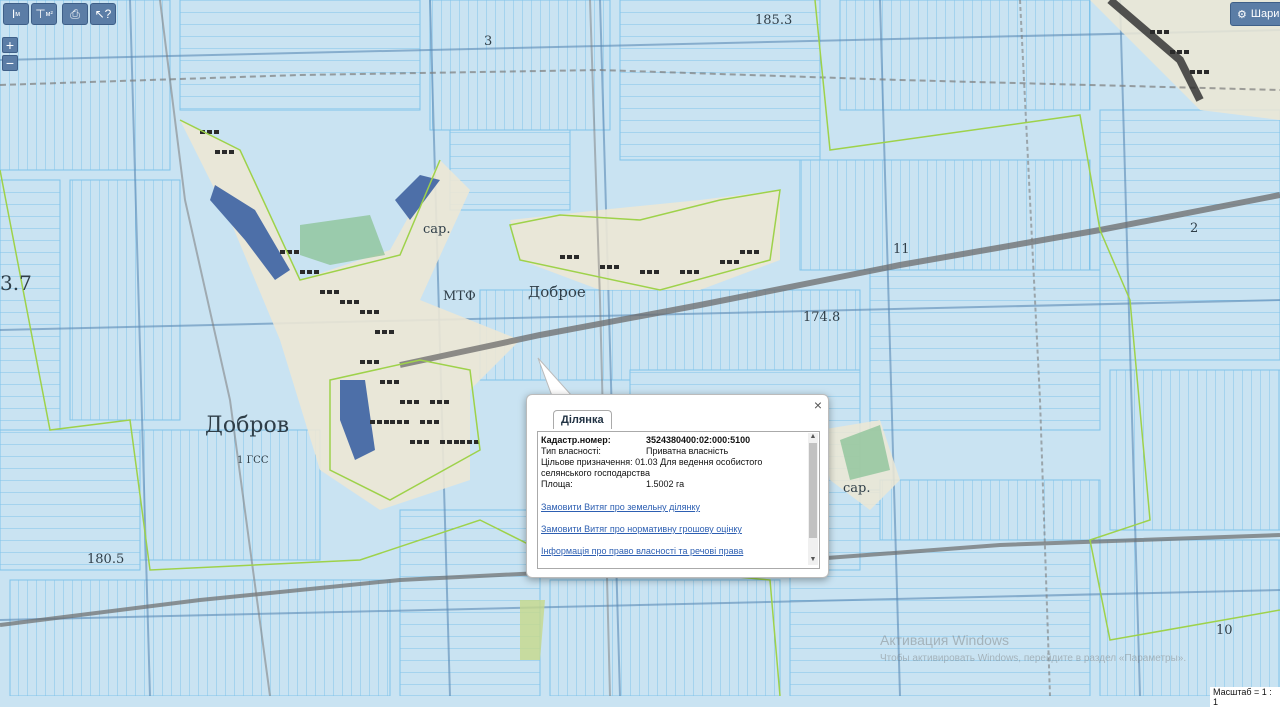 Image resolution: width=1280 pixels, height=707 pixels. Describe the element at coordinates (75, 14) in the screenshot. I see `print-icon: ⎙` at that location.